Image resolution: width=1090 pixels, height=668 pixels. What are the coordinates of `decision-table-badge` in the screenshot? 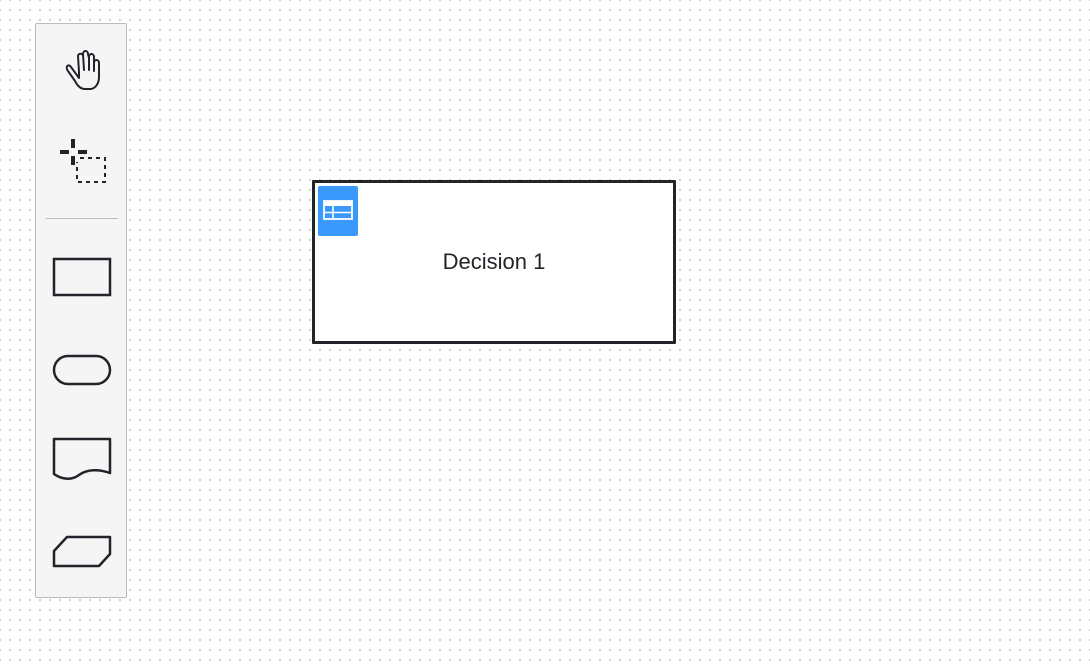 It's located at (338, 211).